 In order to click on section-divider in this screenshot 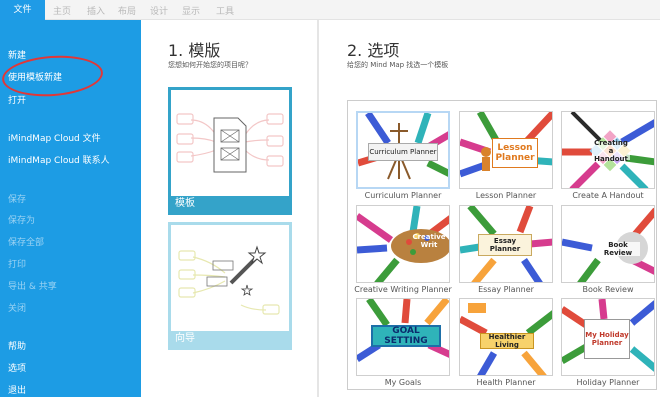, I will do `click(318, 208)`.